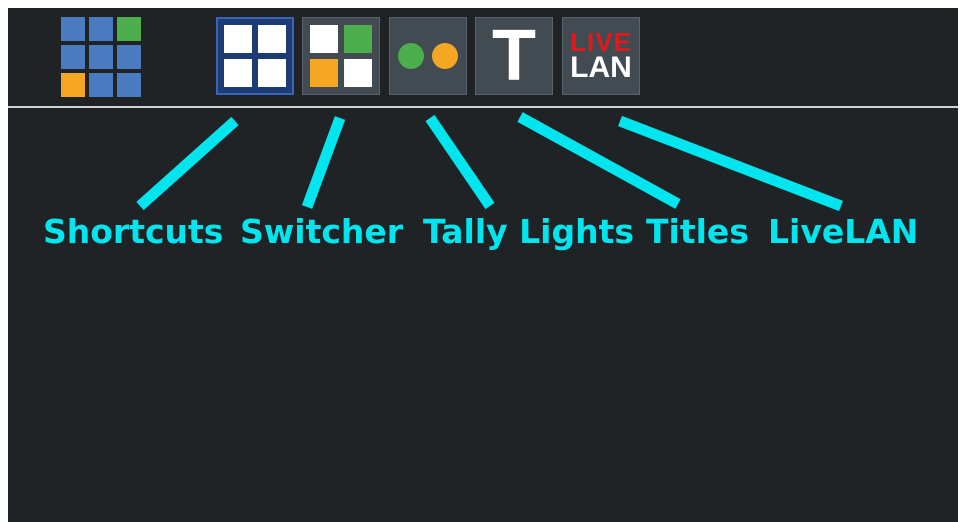 The image size is (964, 522). I want to click on switcher-pointer, so click(323, 162).